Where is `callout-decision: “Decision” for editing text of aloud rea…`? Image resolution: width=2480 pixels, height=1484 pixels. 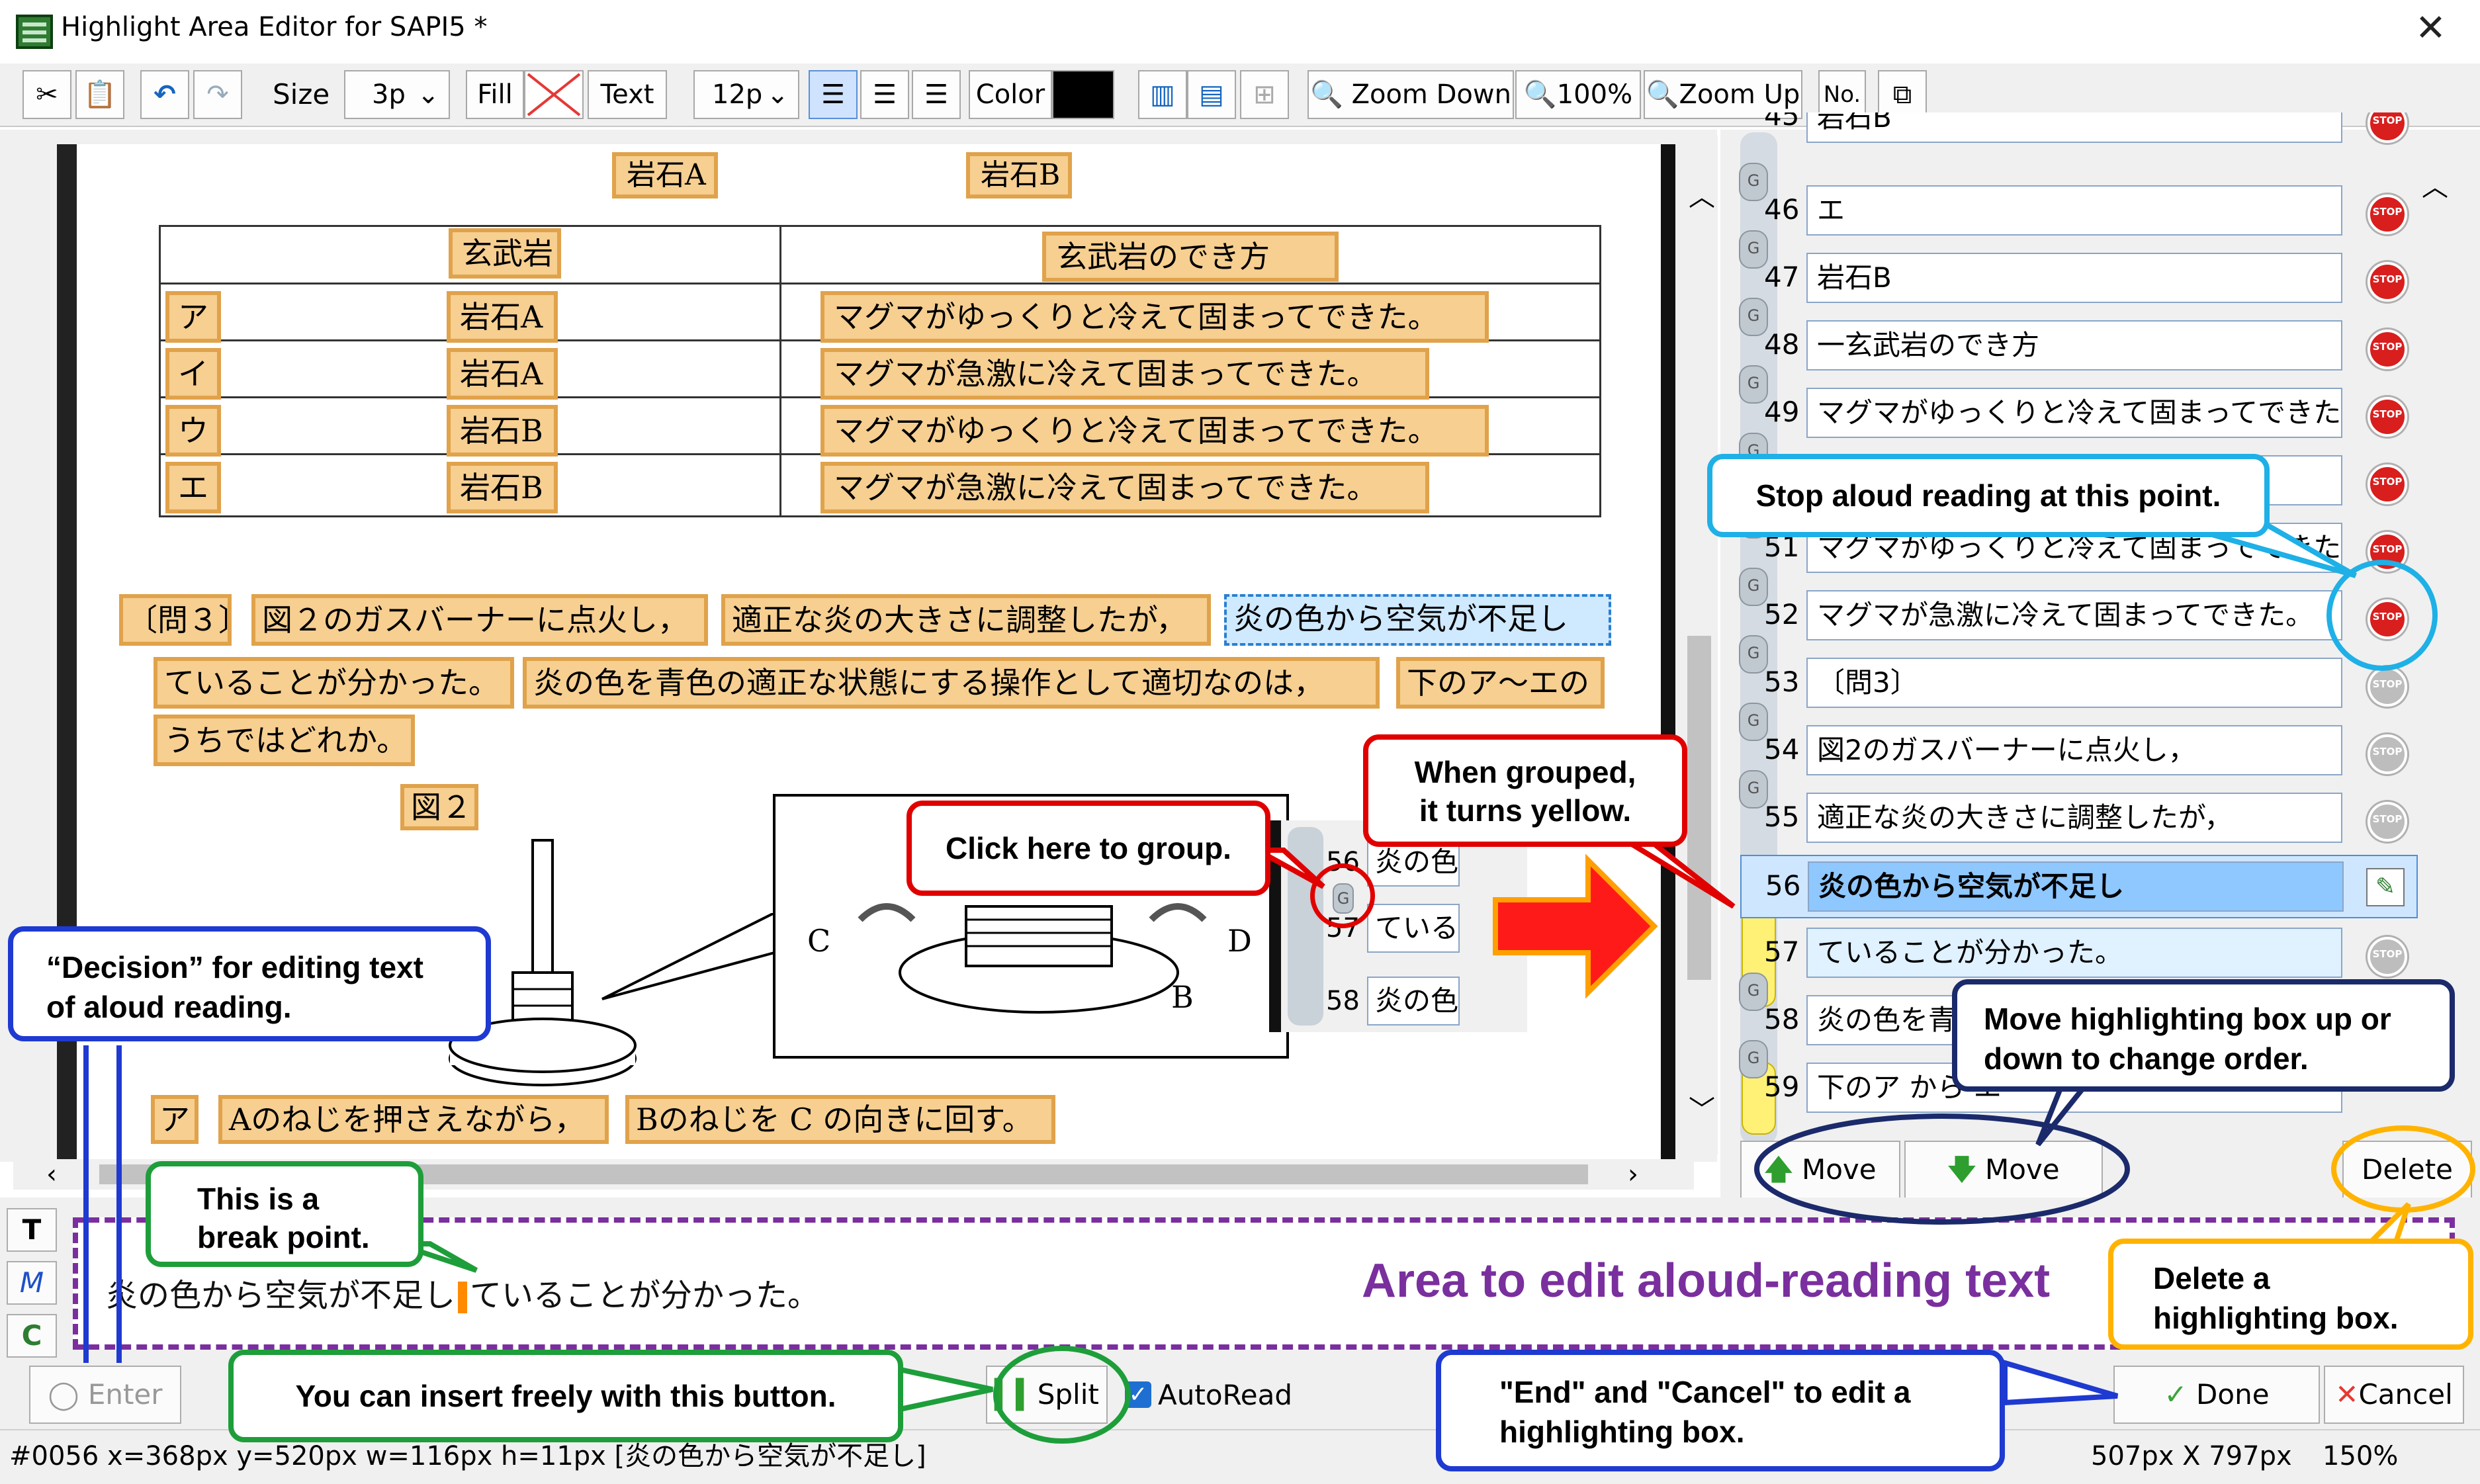 callout-decision: “Decision” for editing text of aloud rea… is located at coordinates (249, 983).